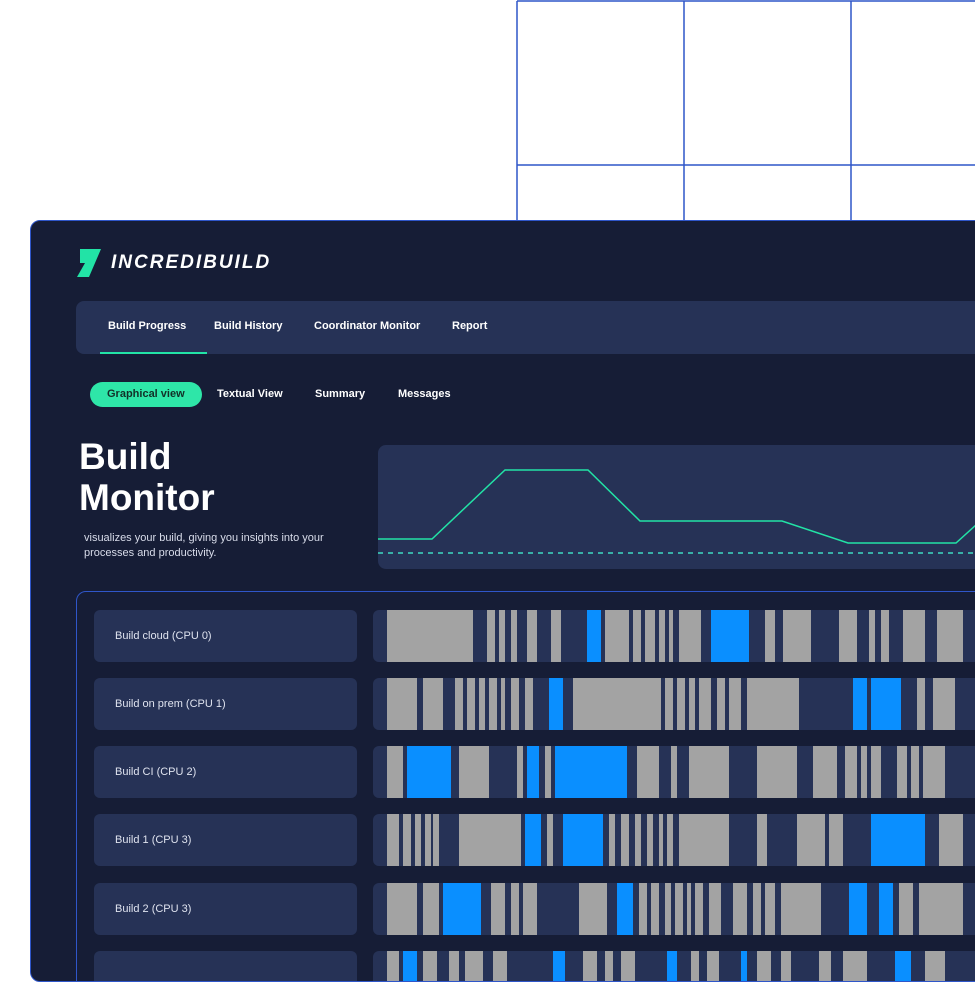  What do you see at coordinates (225, 636) in the screenshot?
I see `cpu-row-label: Build cloud (CPU 0)` at bounding box center [225, 636].